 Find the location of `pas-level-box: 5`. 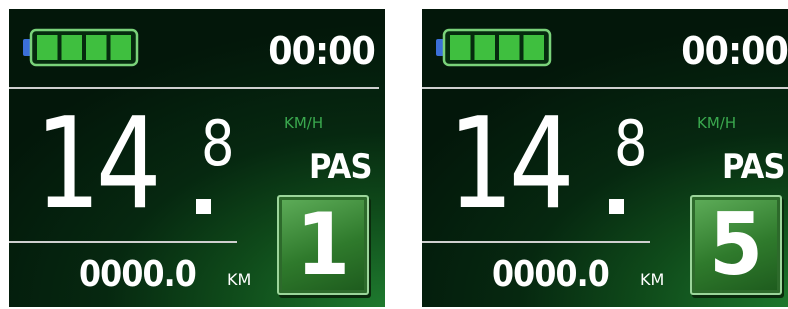

pas-level-box: 5 is located at coordinates (736, 245).